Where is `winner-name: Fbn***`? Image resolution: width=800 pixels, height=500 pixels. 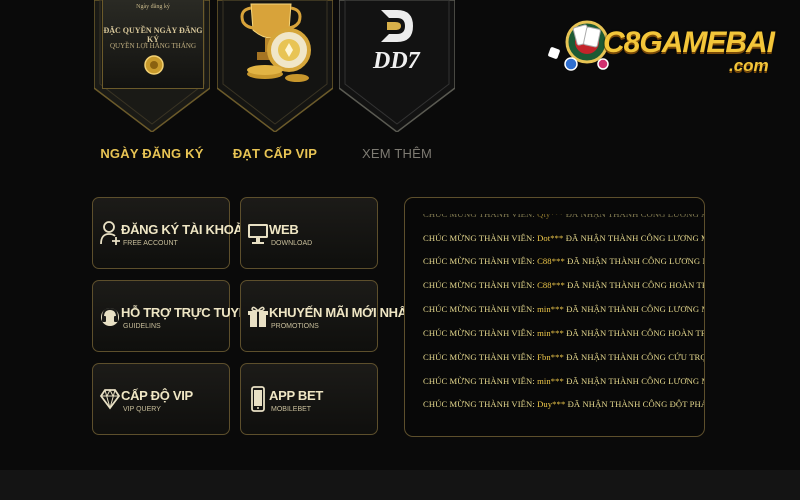 winner-name: Fbn*** is located at coordinates (550, 357).